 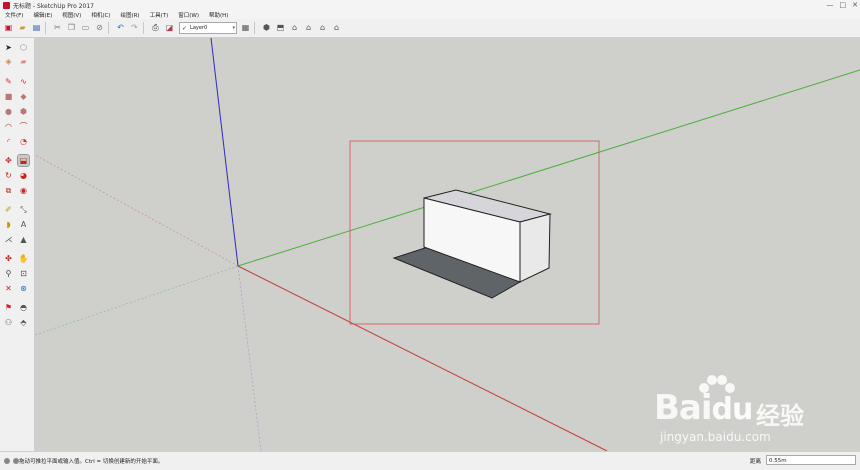 I want to click on menu-tools: 工具(T), so click(x=159, y=15).